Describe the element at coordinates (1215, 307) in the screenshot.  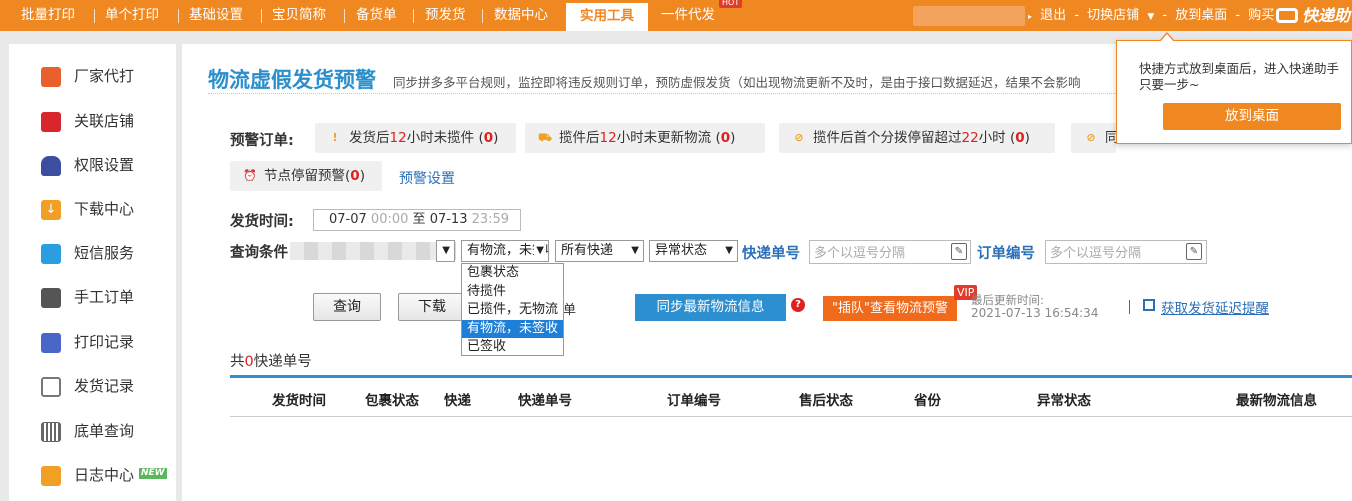
I see `delay-remind-link: 获取发货延迟提醒` at that location.